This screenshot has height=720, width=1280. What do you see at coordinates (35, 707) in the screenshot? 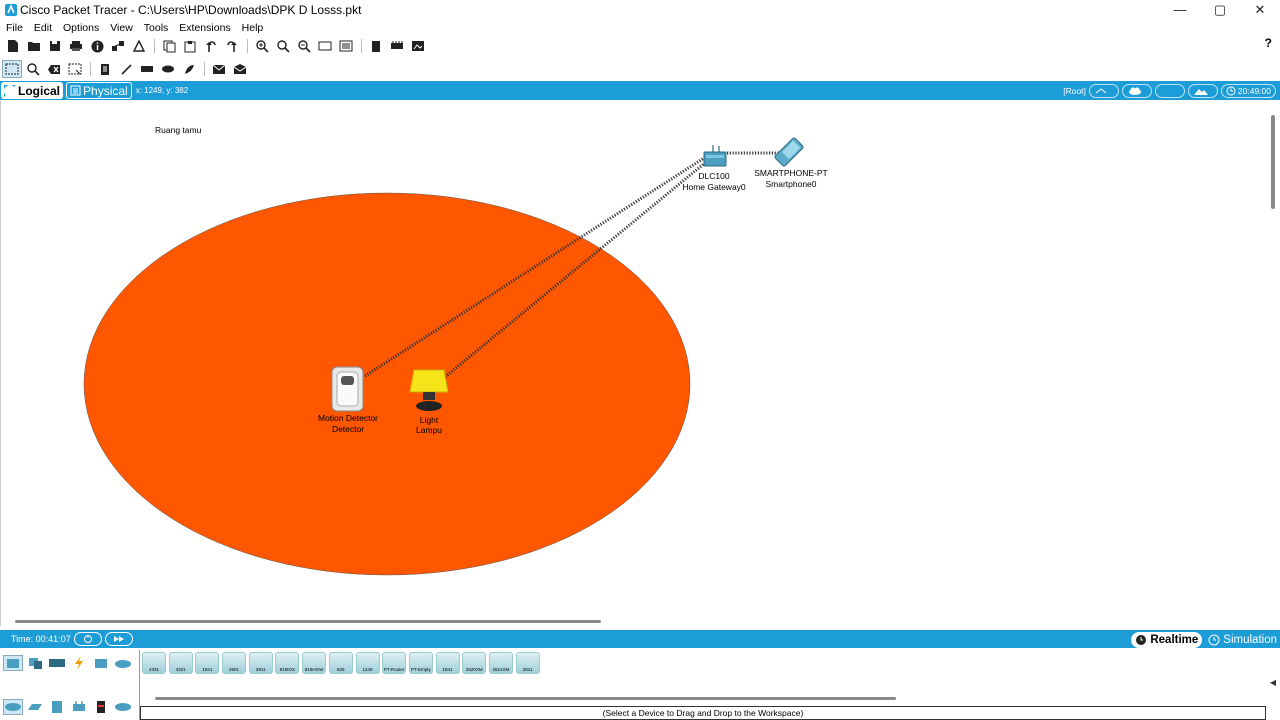
I see `switches-icon` at bounding box center [35, 707].